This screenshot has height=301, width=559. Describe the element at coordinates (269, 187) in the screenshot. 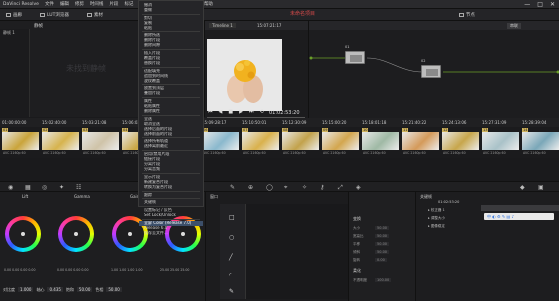

I see `window-icon: ◯` at that location.